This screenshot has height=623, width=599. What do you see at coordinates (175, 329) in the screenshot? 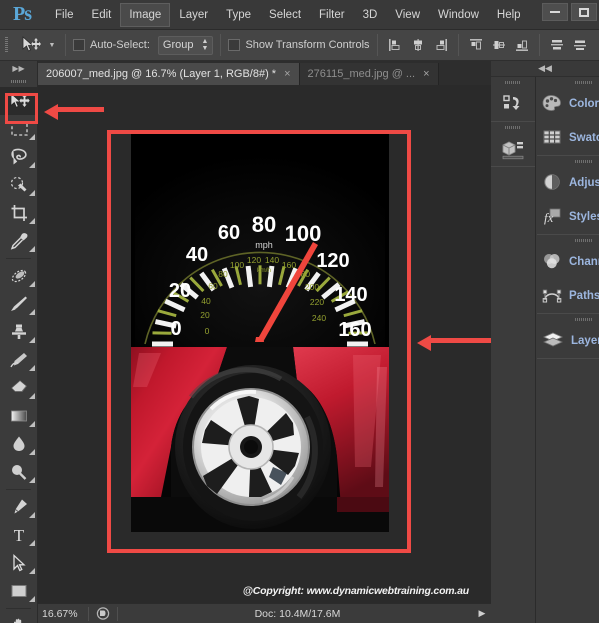
I see `svg-text: 0` at bounding box center [175, 329].